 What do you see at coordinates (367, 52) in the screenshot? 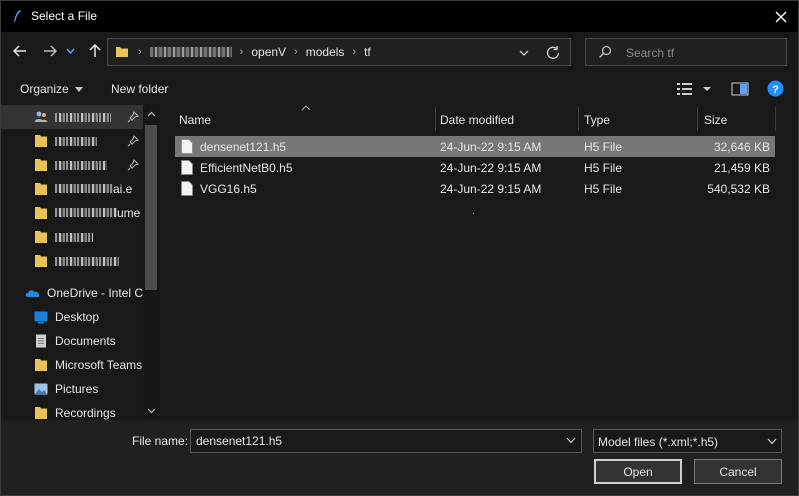
I see `breadcrumb-item-tf: tf` at bounding box center [367, 52].